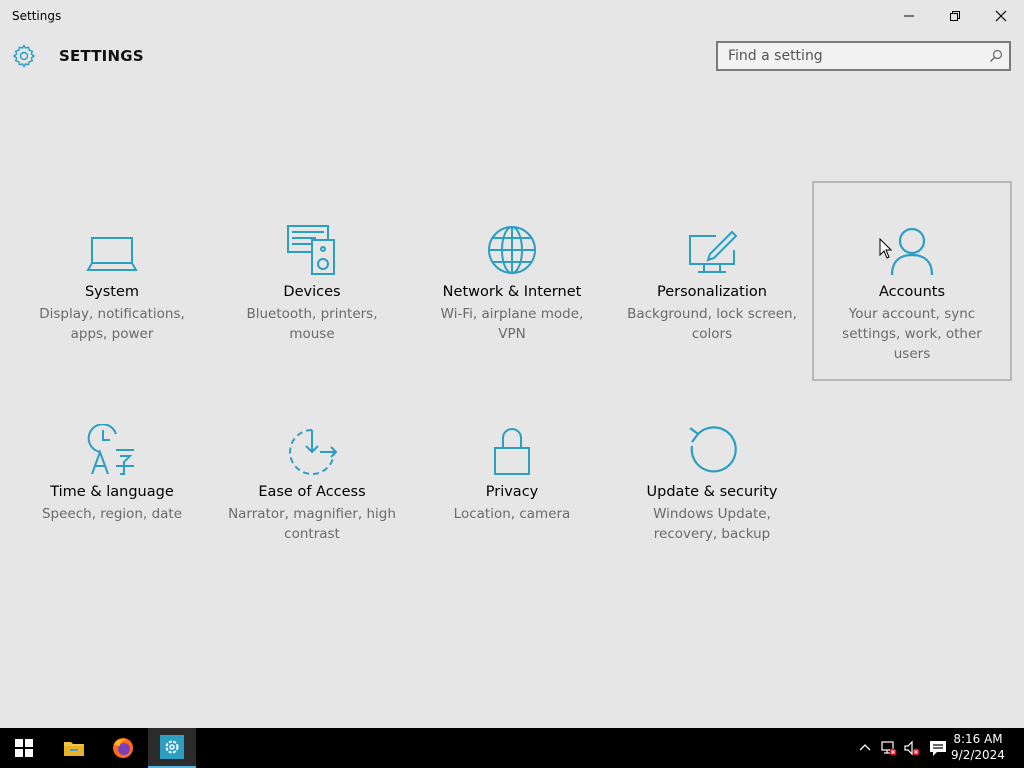 This screenshot has height=768, width=1024. I want to click on clock-date: 9/2/2024, so click(978, 755).